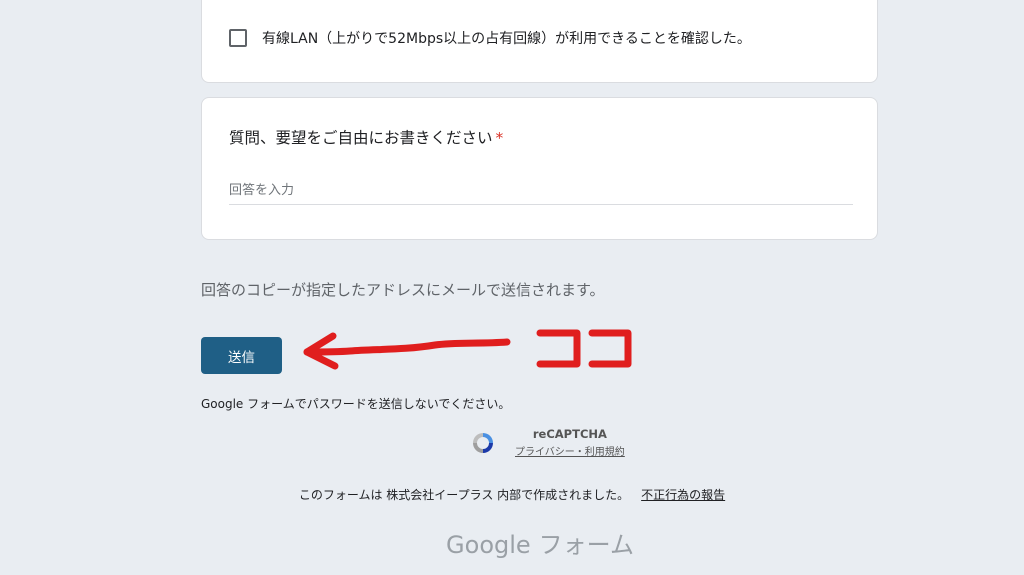  I want to click on required-asterisk: *, so click(499, 138).